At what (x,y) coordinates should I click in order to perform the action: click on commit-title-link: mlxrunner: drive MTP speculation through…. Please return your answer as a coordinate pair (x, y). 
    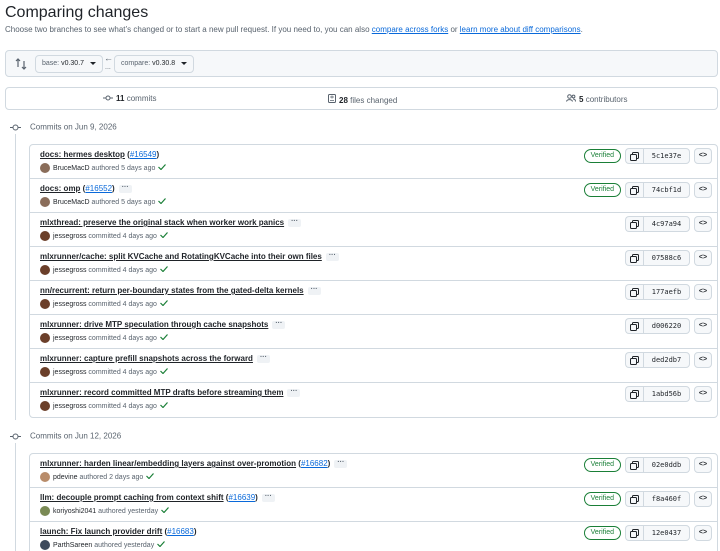
    Looking at the image, I should click on (154, 324).